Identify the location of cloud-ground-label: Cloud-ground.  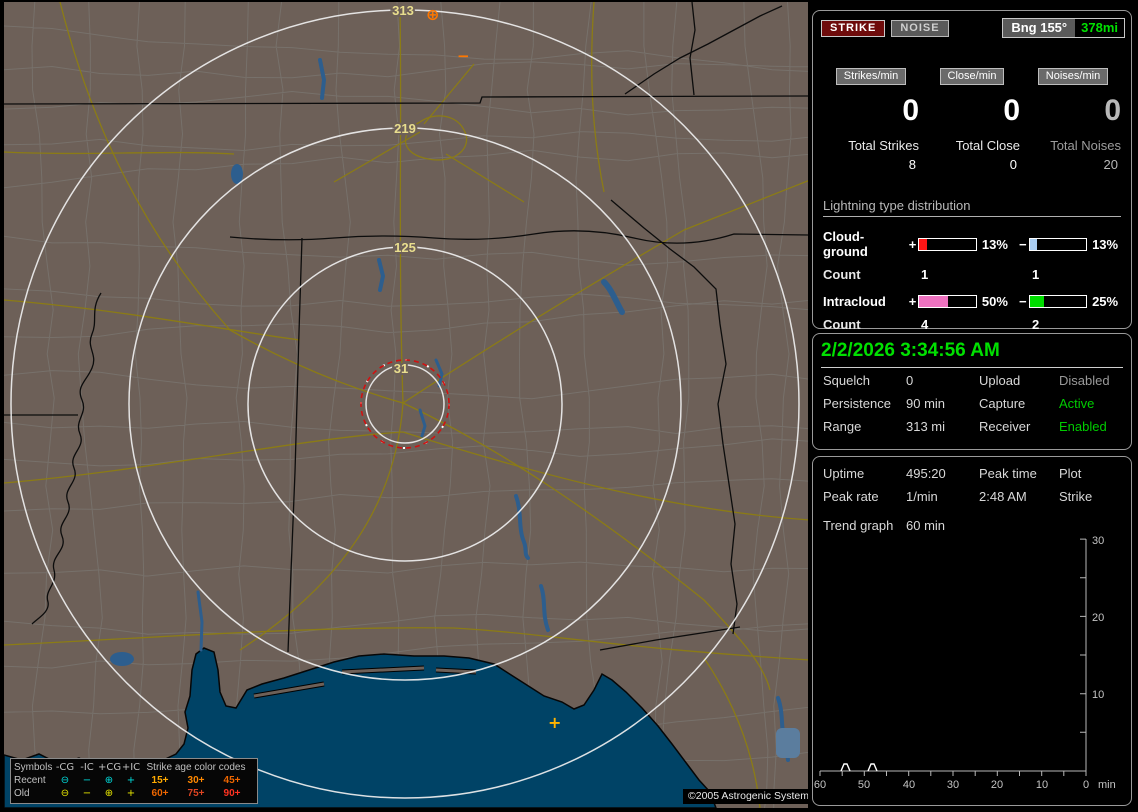
(845, 244).